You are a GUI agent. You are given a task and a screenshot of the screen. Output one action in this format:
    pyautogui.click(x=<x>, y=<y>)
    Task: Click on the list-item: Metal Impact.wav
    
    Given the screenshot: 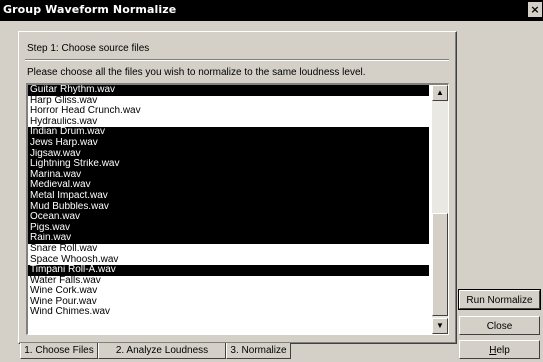 What is the action you would take?
    pyautogui.click(x=228, y=196)
    